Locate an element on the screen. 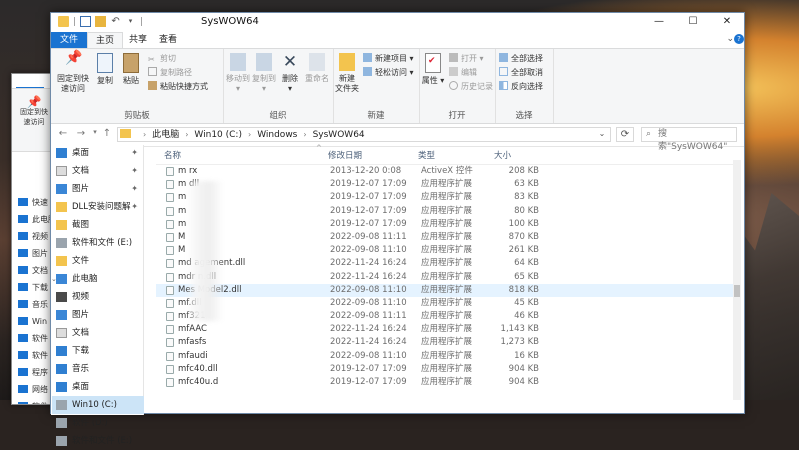 The height and width of the screenshot is (450, 799). file-row: mf3212022-09-08 11:11应用程序扩展46 KB is located at coordinates (448, 316).